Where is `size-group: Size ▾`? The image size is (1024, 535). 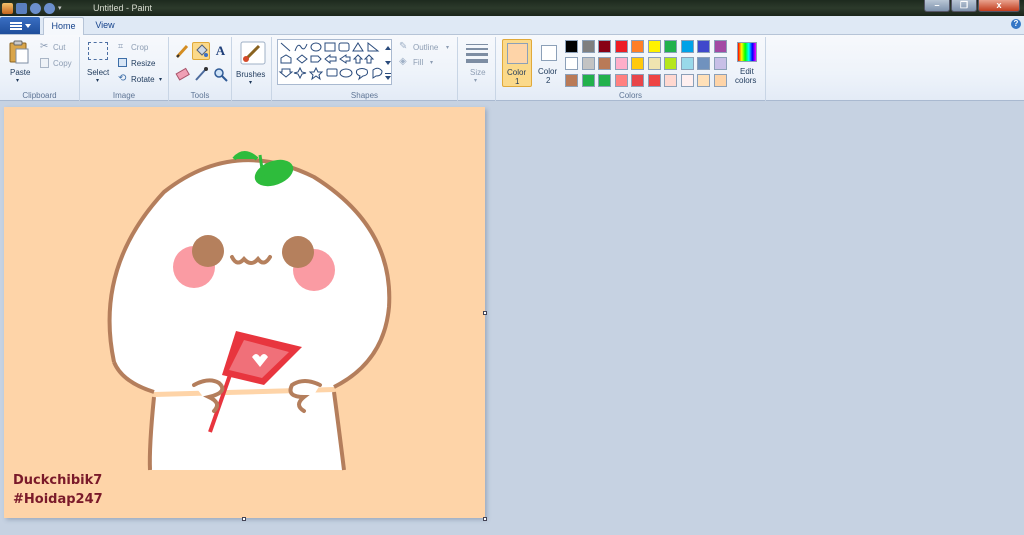 size-group: Size ▾ is located at coordinates (477, 69).